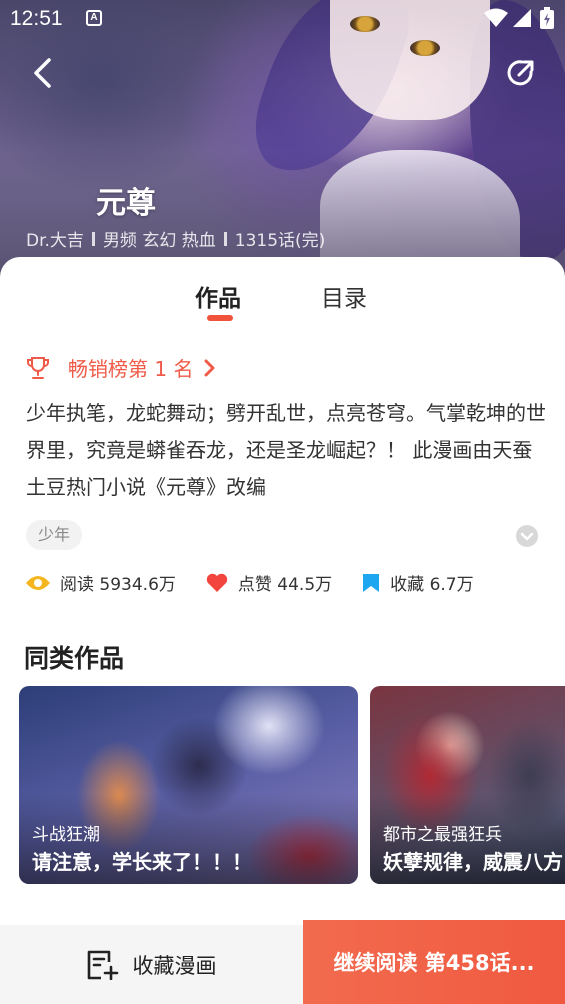 The height and width of the screenshot is (1004, 565). Describe the element at coordinates (137, 585) in the screenshot. I see `reads-value: 5934.6万` at that location.